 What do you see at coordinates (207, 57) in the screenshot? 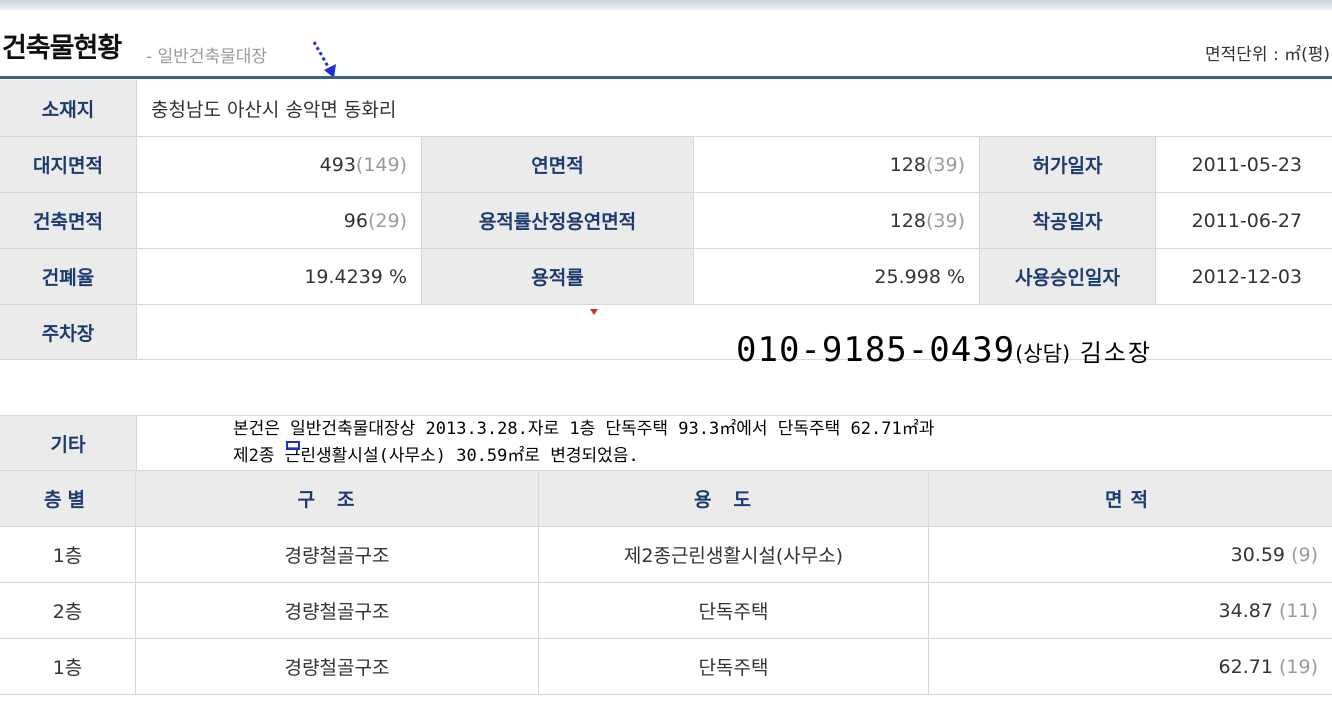
I see `page-subtitle: - 일반건축물대장` at bounding box center [207, 57].